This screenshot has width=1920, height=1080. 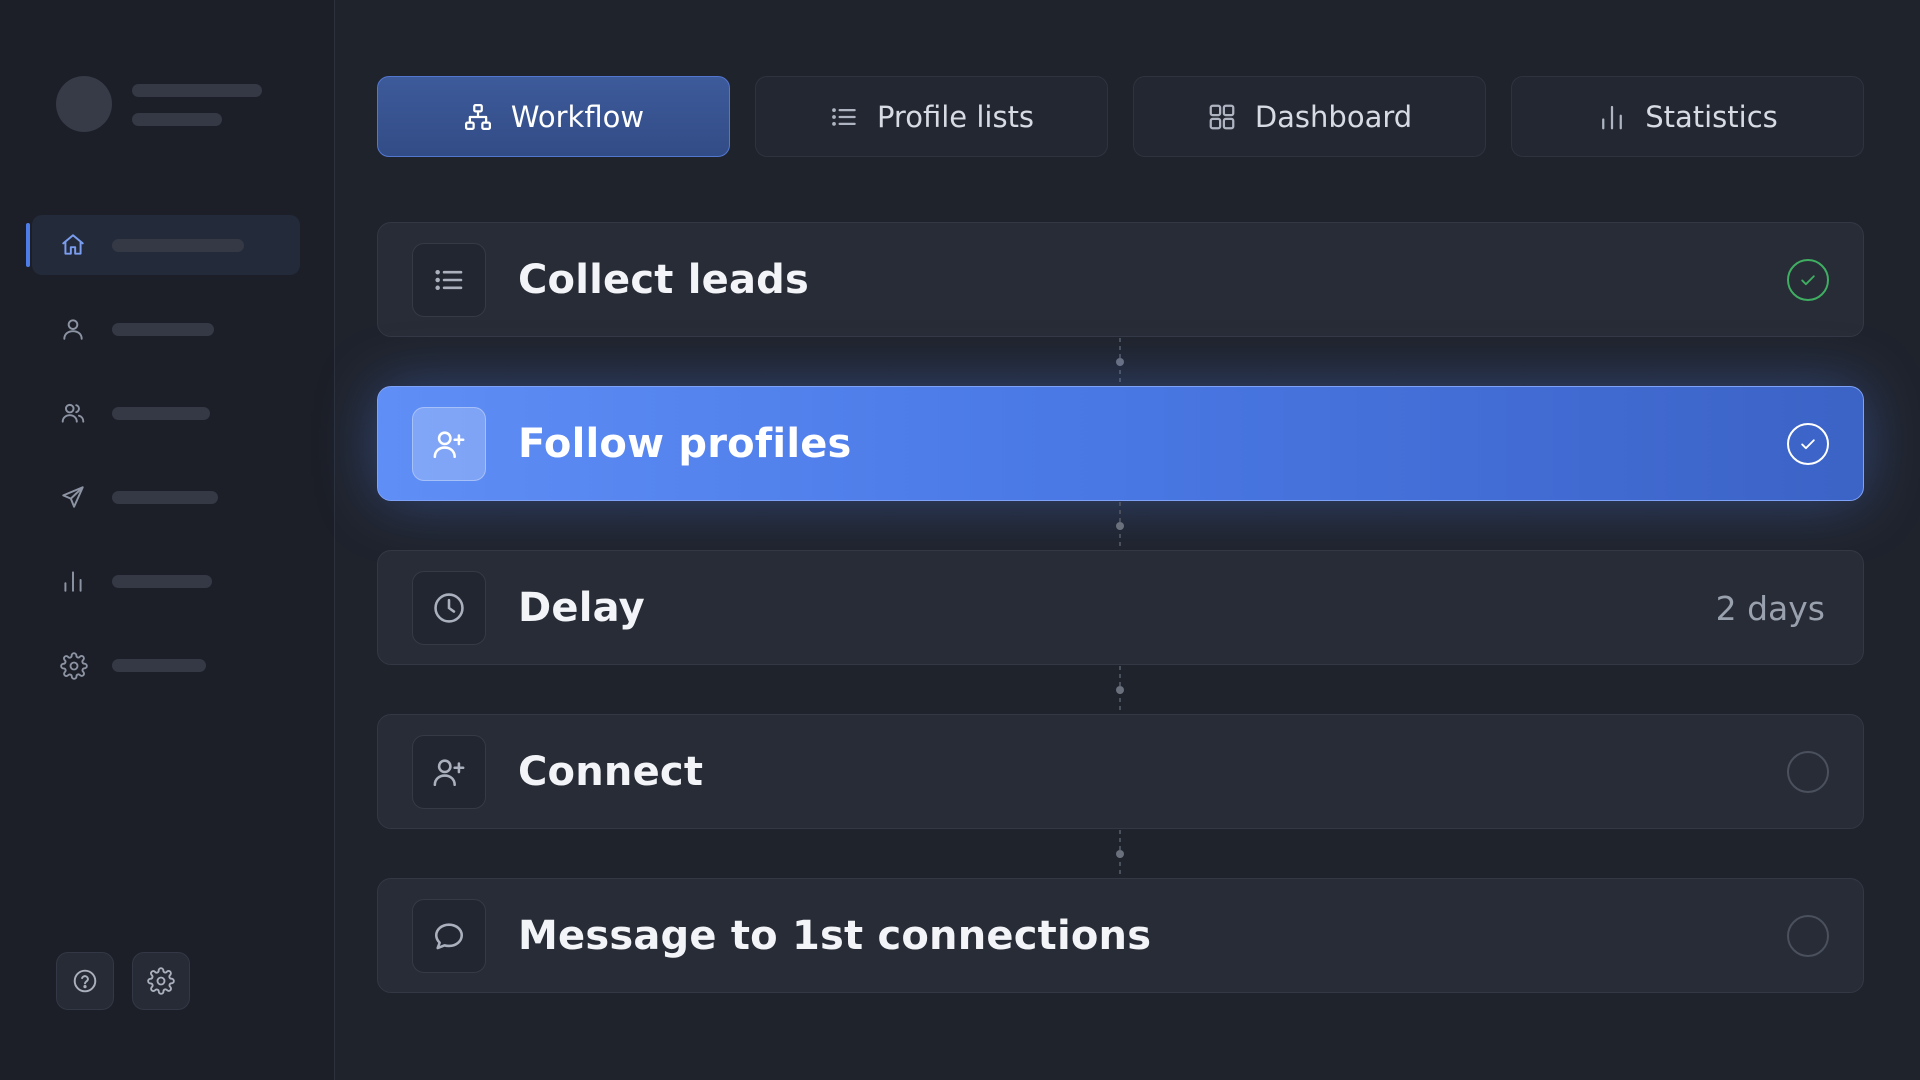 I want to click on user-icon, so click(x=73, y=329).